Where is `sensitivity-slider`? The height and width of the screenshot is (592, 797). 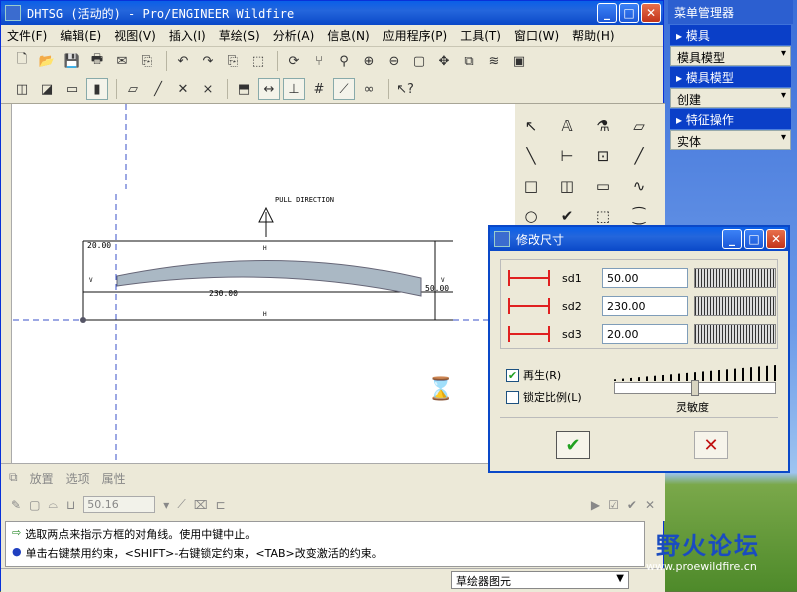
sensitivity-slider is located at coordinates (695, 388).